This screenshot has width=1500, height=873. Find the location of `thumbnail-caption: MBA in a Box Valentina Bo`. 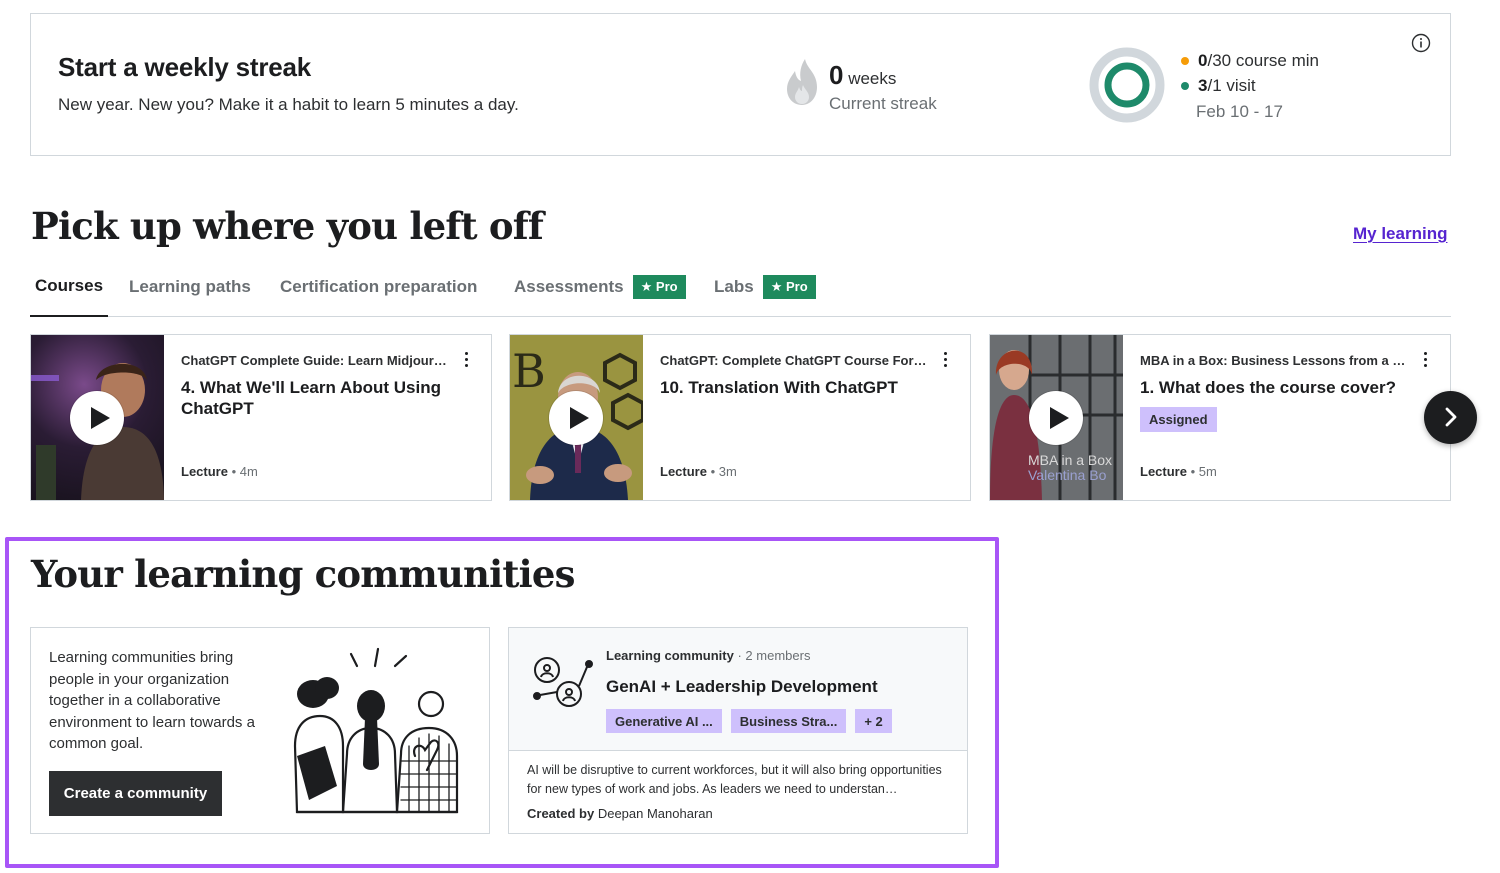

thumbnail-caption: MBA in a Box Valentina Bo is located at coordinates (1070, 468).